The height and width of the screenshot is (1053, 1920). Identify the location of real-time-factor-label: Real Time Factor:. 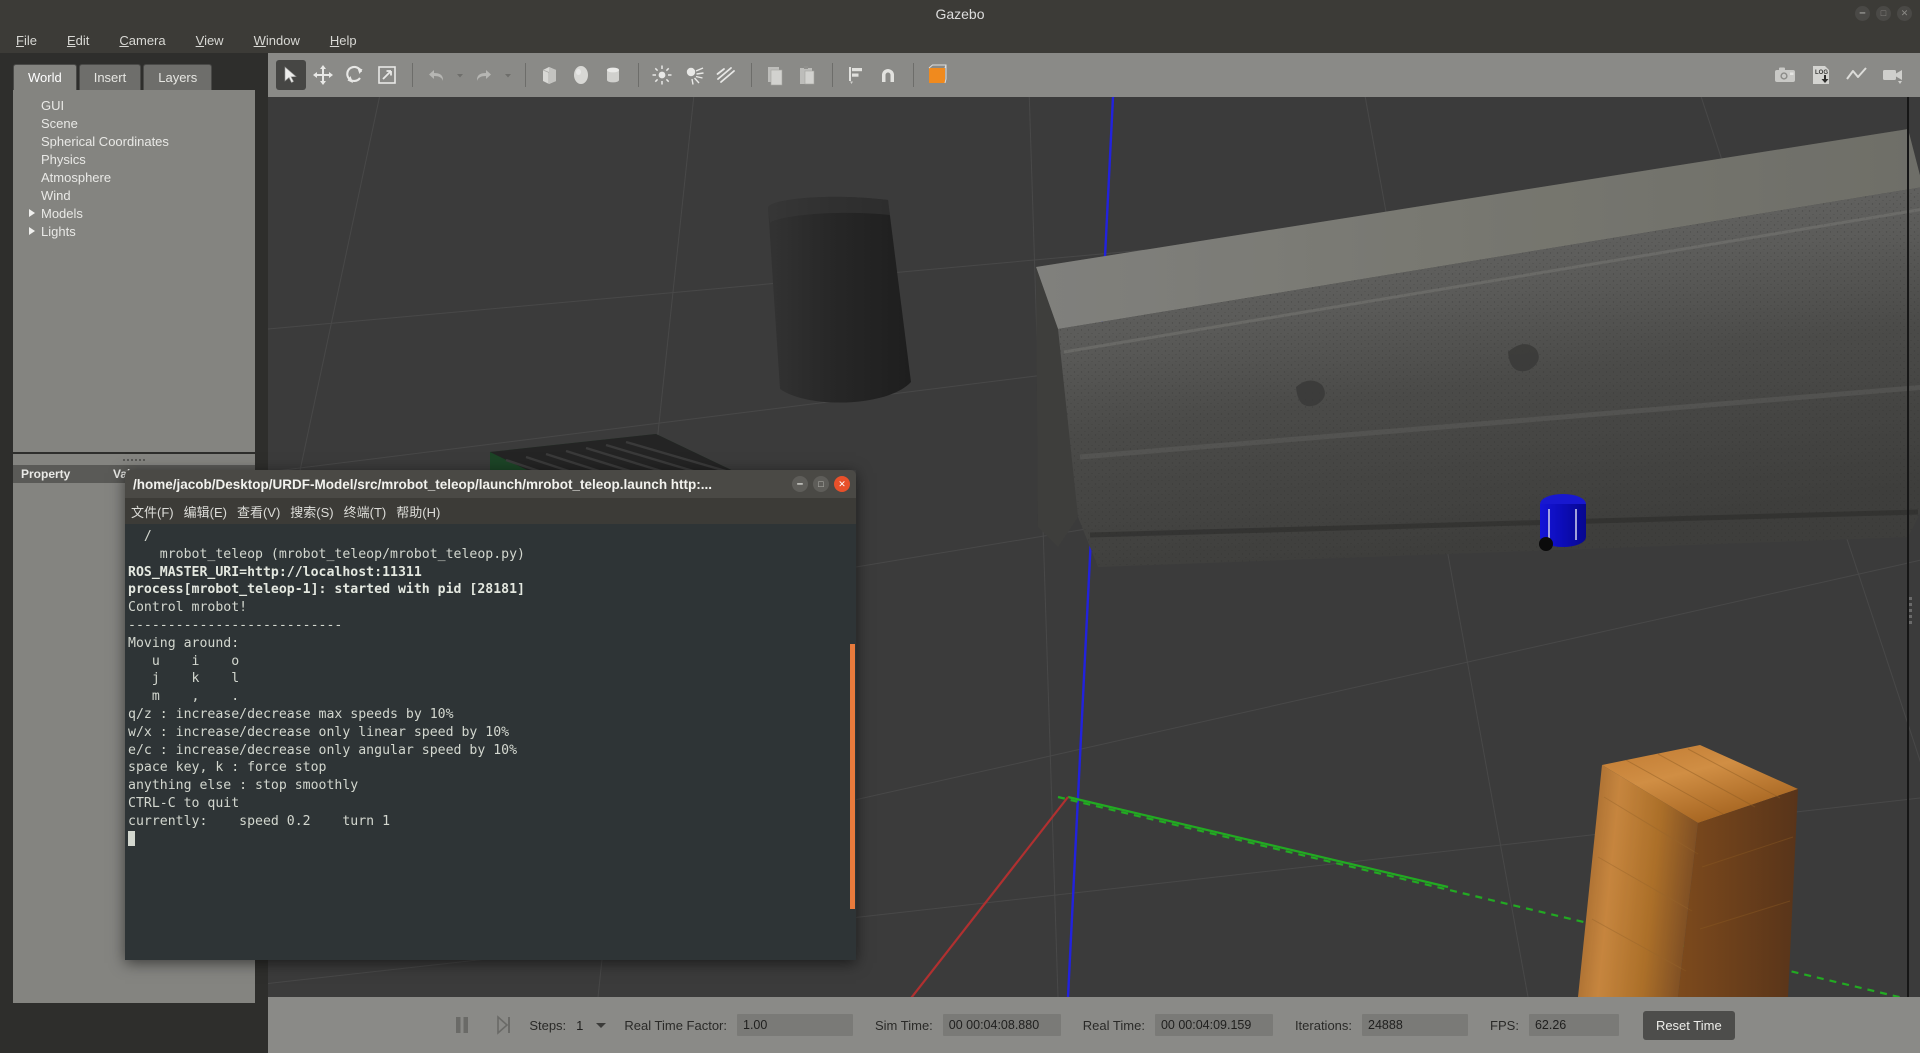
(675, 1025).